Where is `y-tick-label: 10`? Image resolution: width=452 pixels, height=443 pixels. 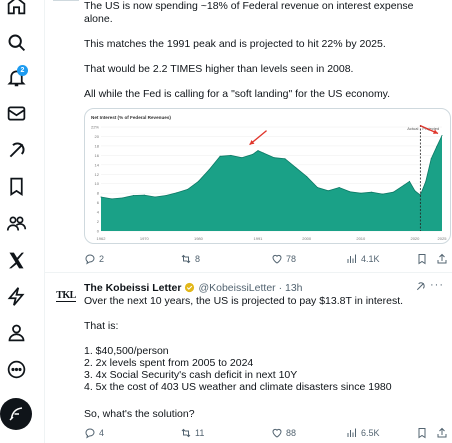
y-tick-label: 10 is located at coordinates (97, 183).